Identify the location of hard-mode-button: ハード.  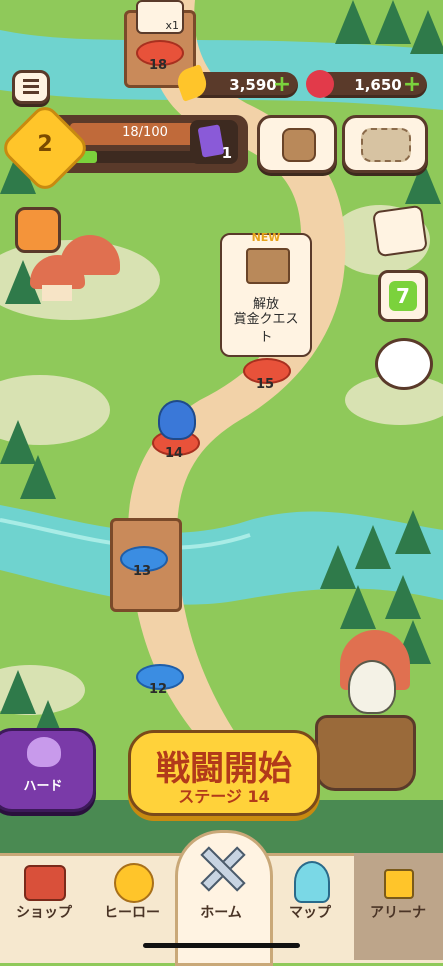
(48, 770).